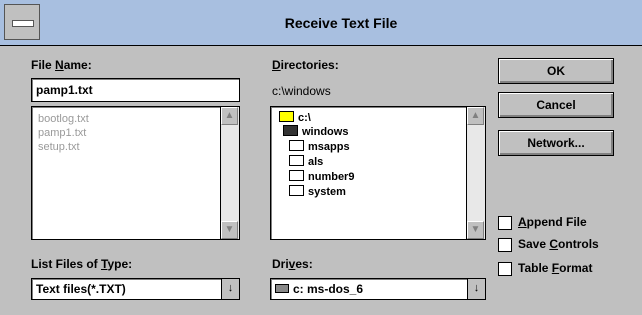 Image resolution: width=642 pixels, height=315 pixels. What do you see at coordinates (505, 223) in the screenshot?
I see `append-file-checkbox` at bounding box center [505, 223].